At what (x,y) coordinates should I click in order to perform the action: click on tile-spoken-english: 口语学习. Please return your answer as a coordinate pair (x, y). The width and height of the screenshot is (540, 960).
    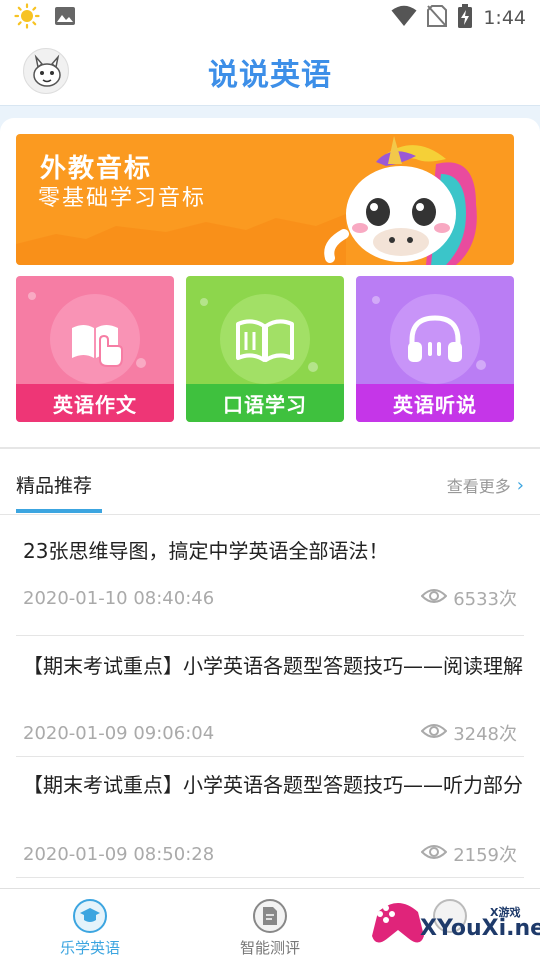
    Looking at the image, I should click on (265, 349).